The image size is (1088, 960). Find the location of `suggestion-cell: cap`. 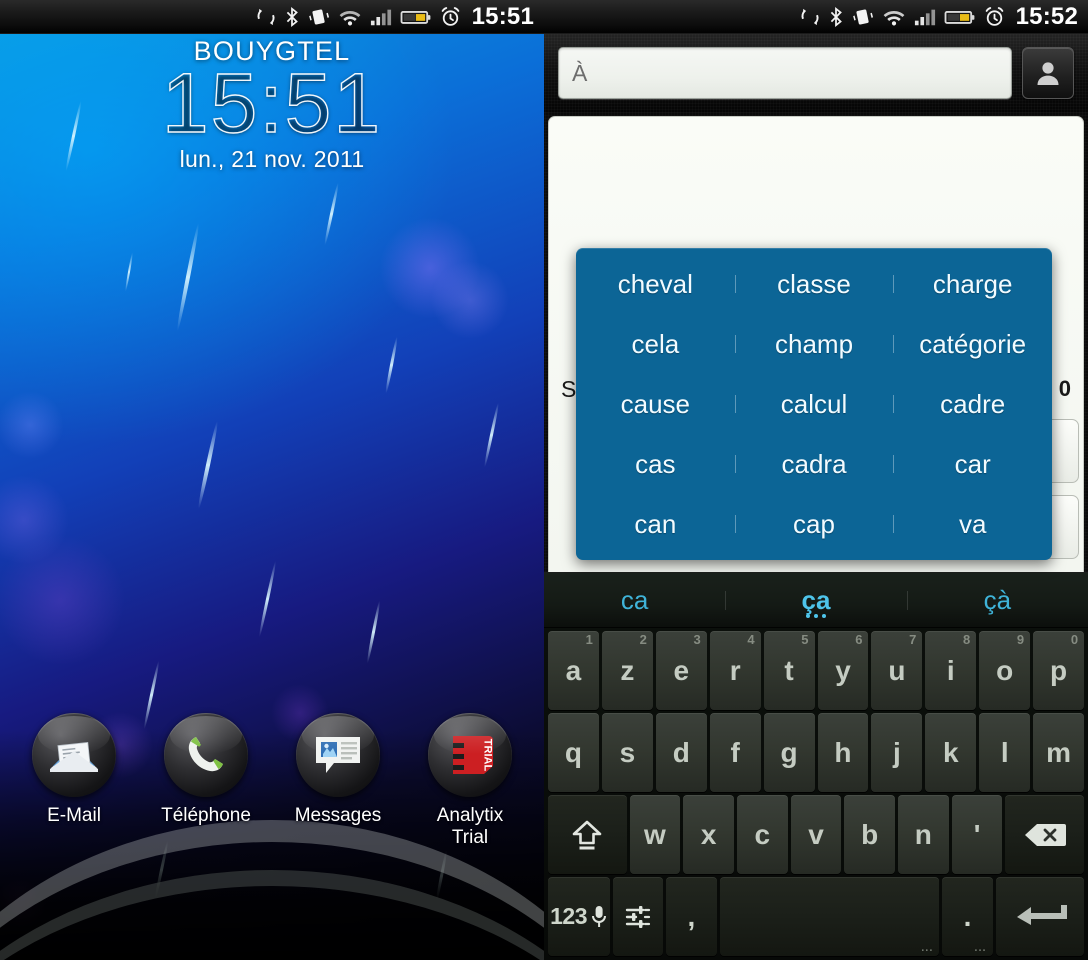

suggestion-cell: cap is located at coordinates (814, 524).